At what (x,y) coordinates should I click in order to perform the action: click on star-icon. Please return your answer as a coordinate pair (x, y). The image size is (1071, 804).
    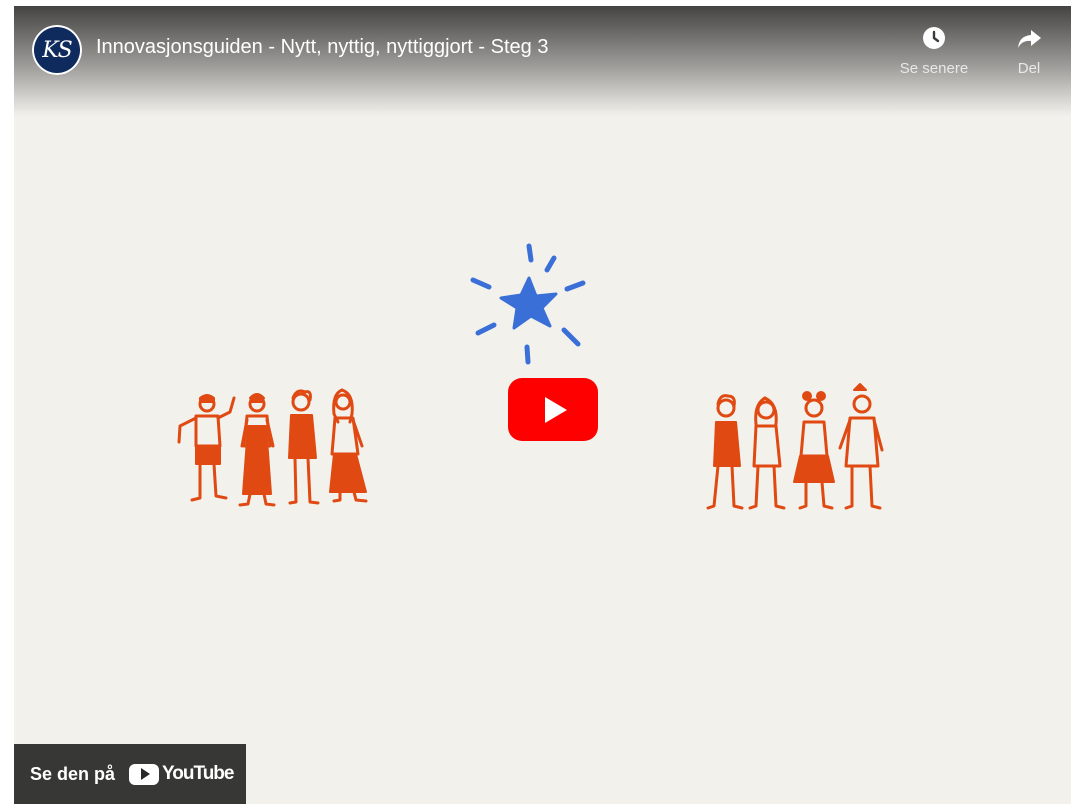
    Looking at the image, I should click on (528, 304).